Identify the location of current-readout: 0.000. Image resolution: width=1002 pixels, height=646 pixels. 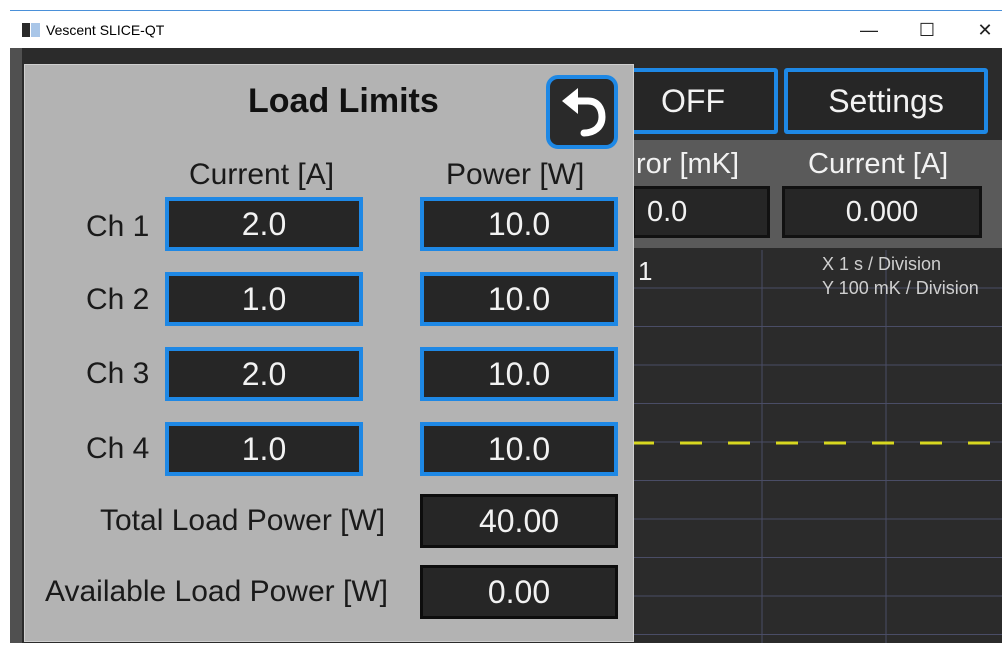
(882, 212).